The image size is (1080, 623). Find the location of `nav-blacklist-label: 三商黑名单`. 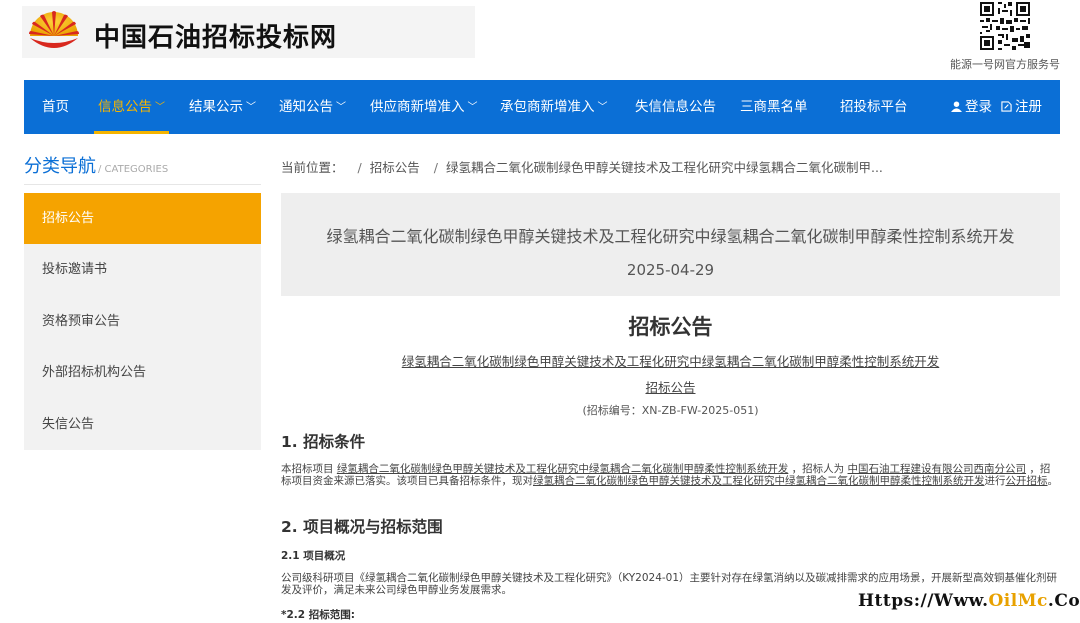

nav-blacklist-label: 三商黑名单 is located at coordinates (774, 107).